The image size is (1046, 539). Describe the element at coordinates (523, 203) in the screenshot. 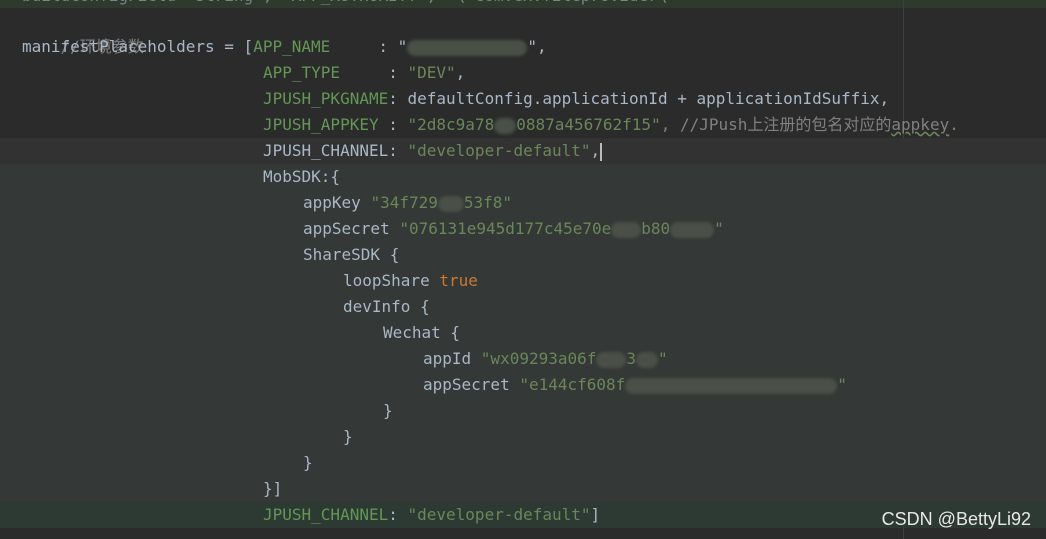

I see `code-line-appkey: appKey "34f729 53f8"` at that location.